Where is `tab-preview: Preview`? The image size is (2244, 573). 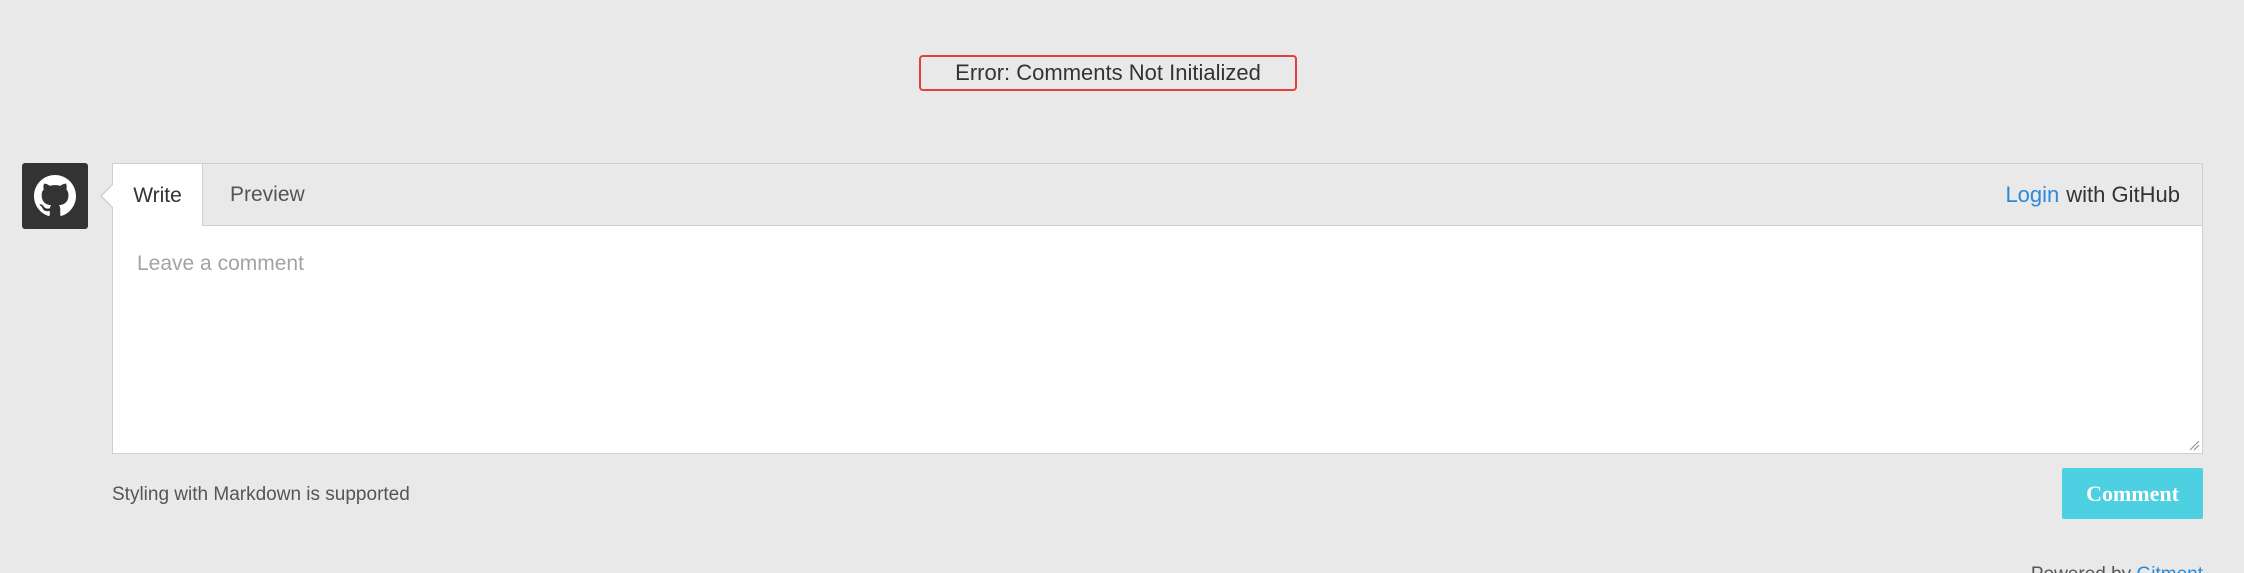 tab-preview: Preview is located at coordinates (267, 195).